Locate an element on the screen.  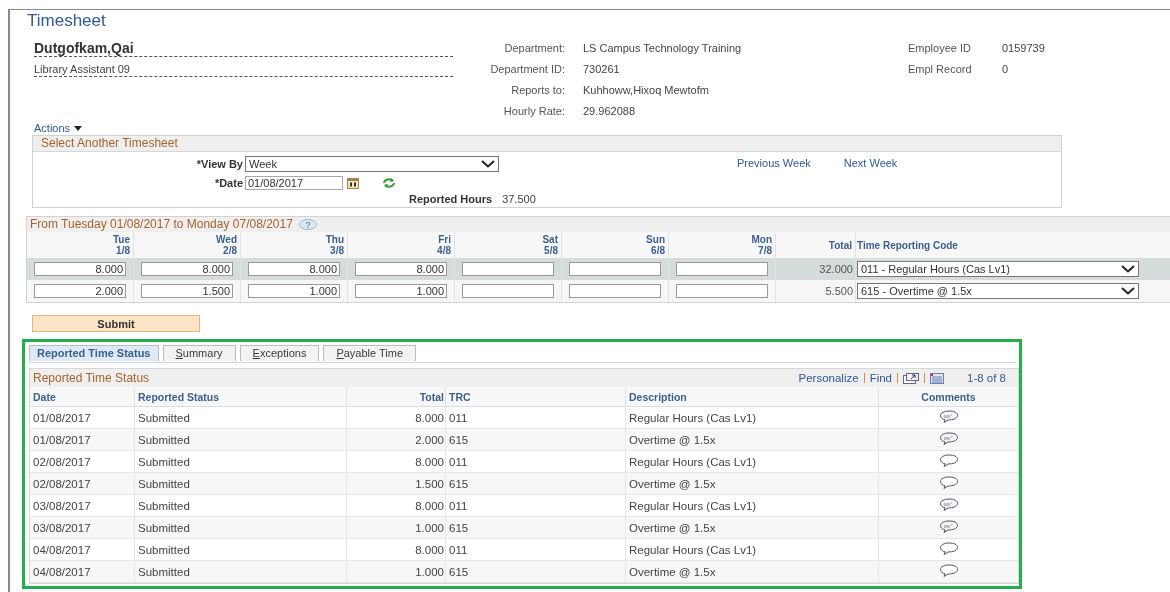
row-total: 5.500 is located at coordinates (839, 291).